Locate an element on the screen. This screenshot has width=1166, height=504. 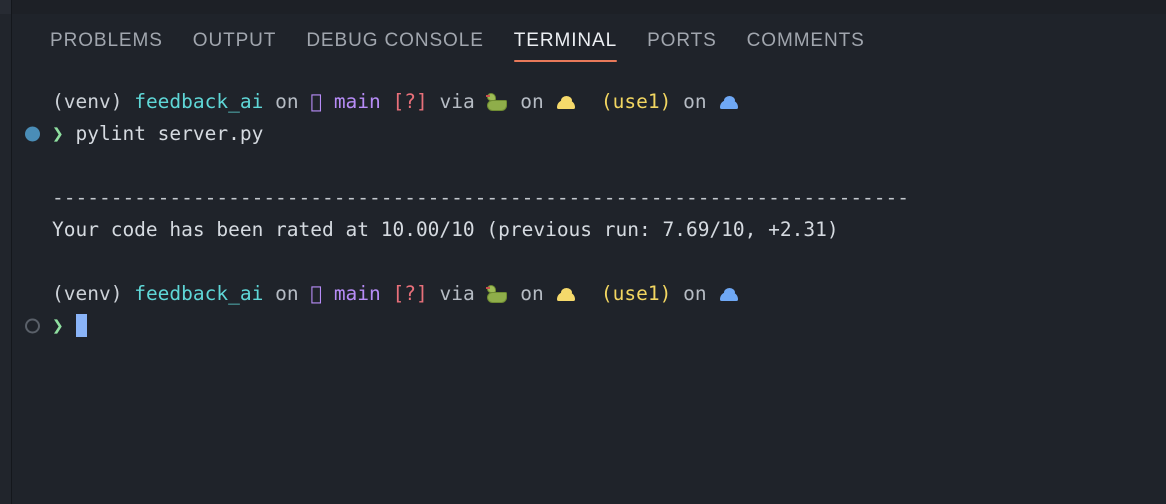
aws-context-label: (use1) is located at coordinates (636, 101).